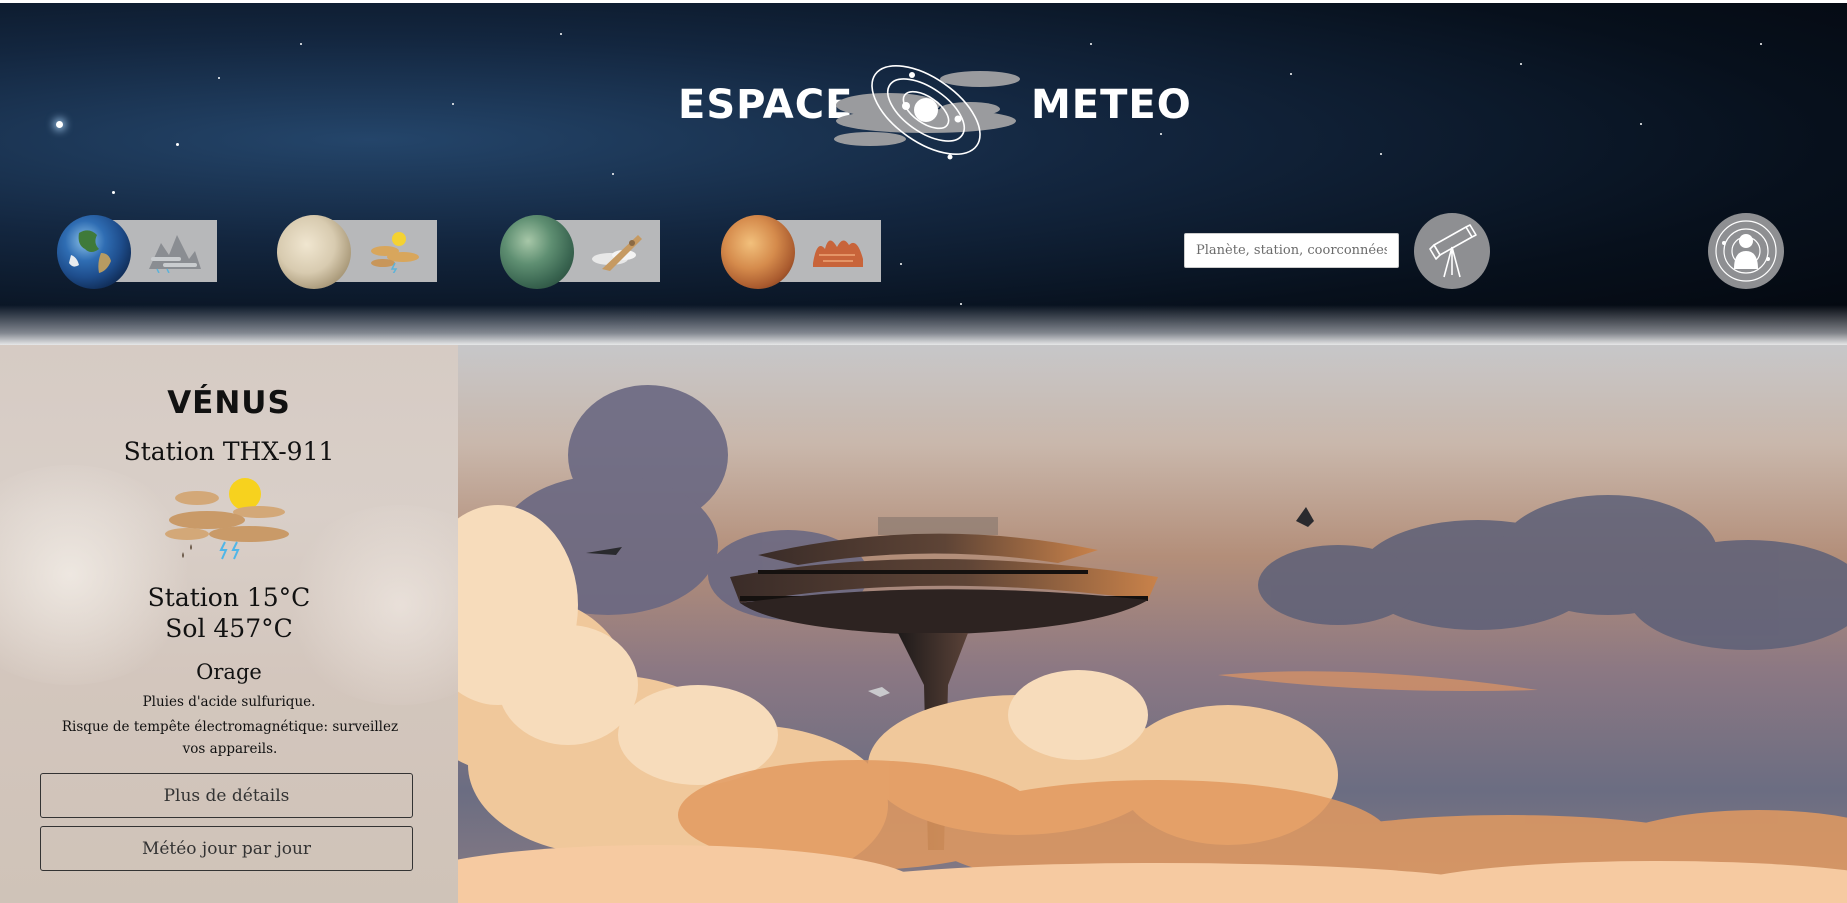 The image size is (1847, 903). What do you see at coordinates (137, 252) in the screenshot?
I see `planet-tab-earth` at bounding box center [137, 252].